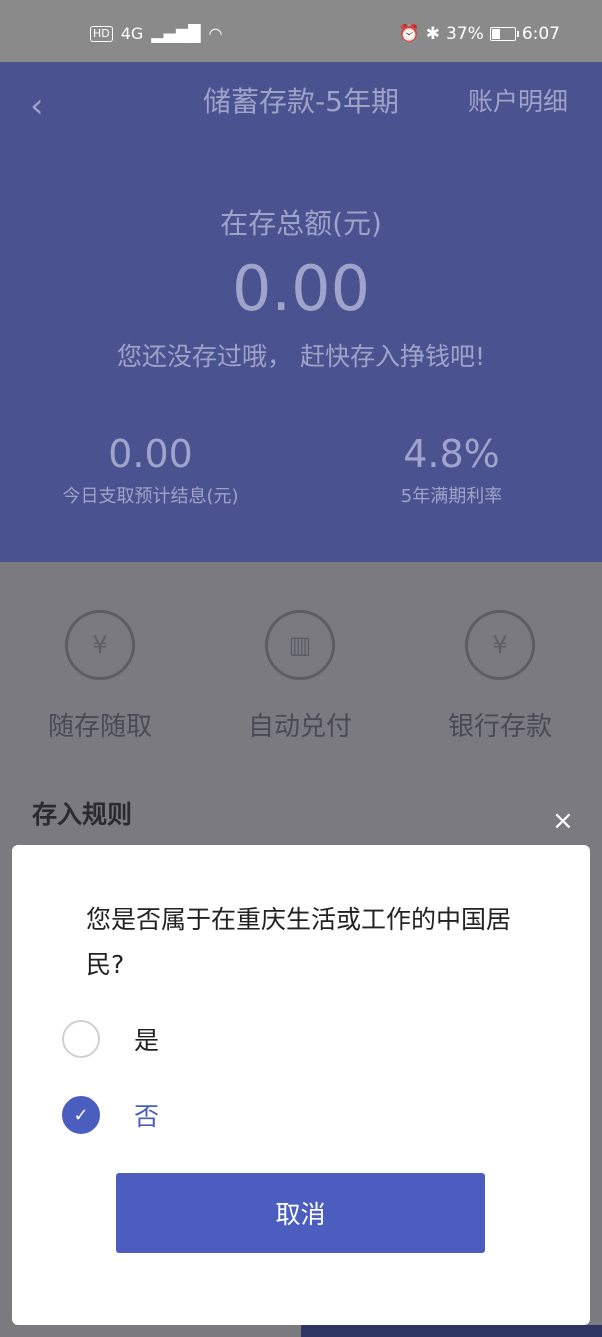  Describe the element at coordinates (433, 34) in the screenshot. I see `bluetooth-icon: ✱` at that location.